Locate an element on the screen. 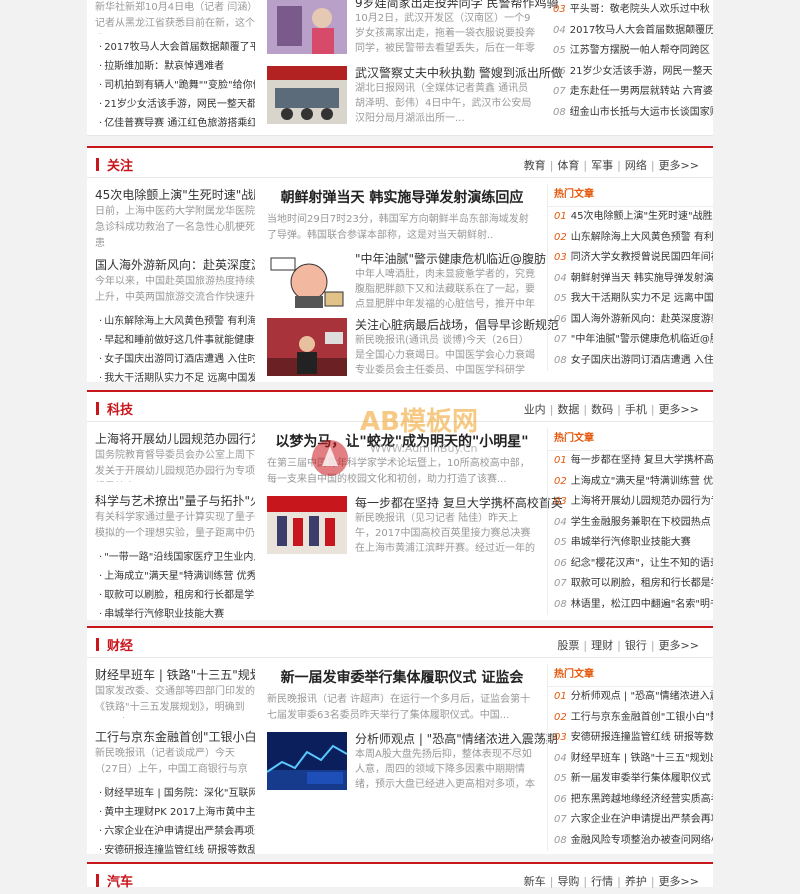 The image size is (800, 894). news-title: 每一步都在坚持 复旦大学携杯高校首英 is located at coordinates (459, 502).